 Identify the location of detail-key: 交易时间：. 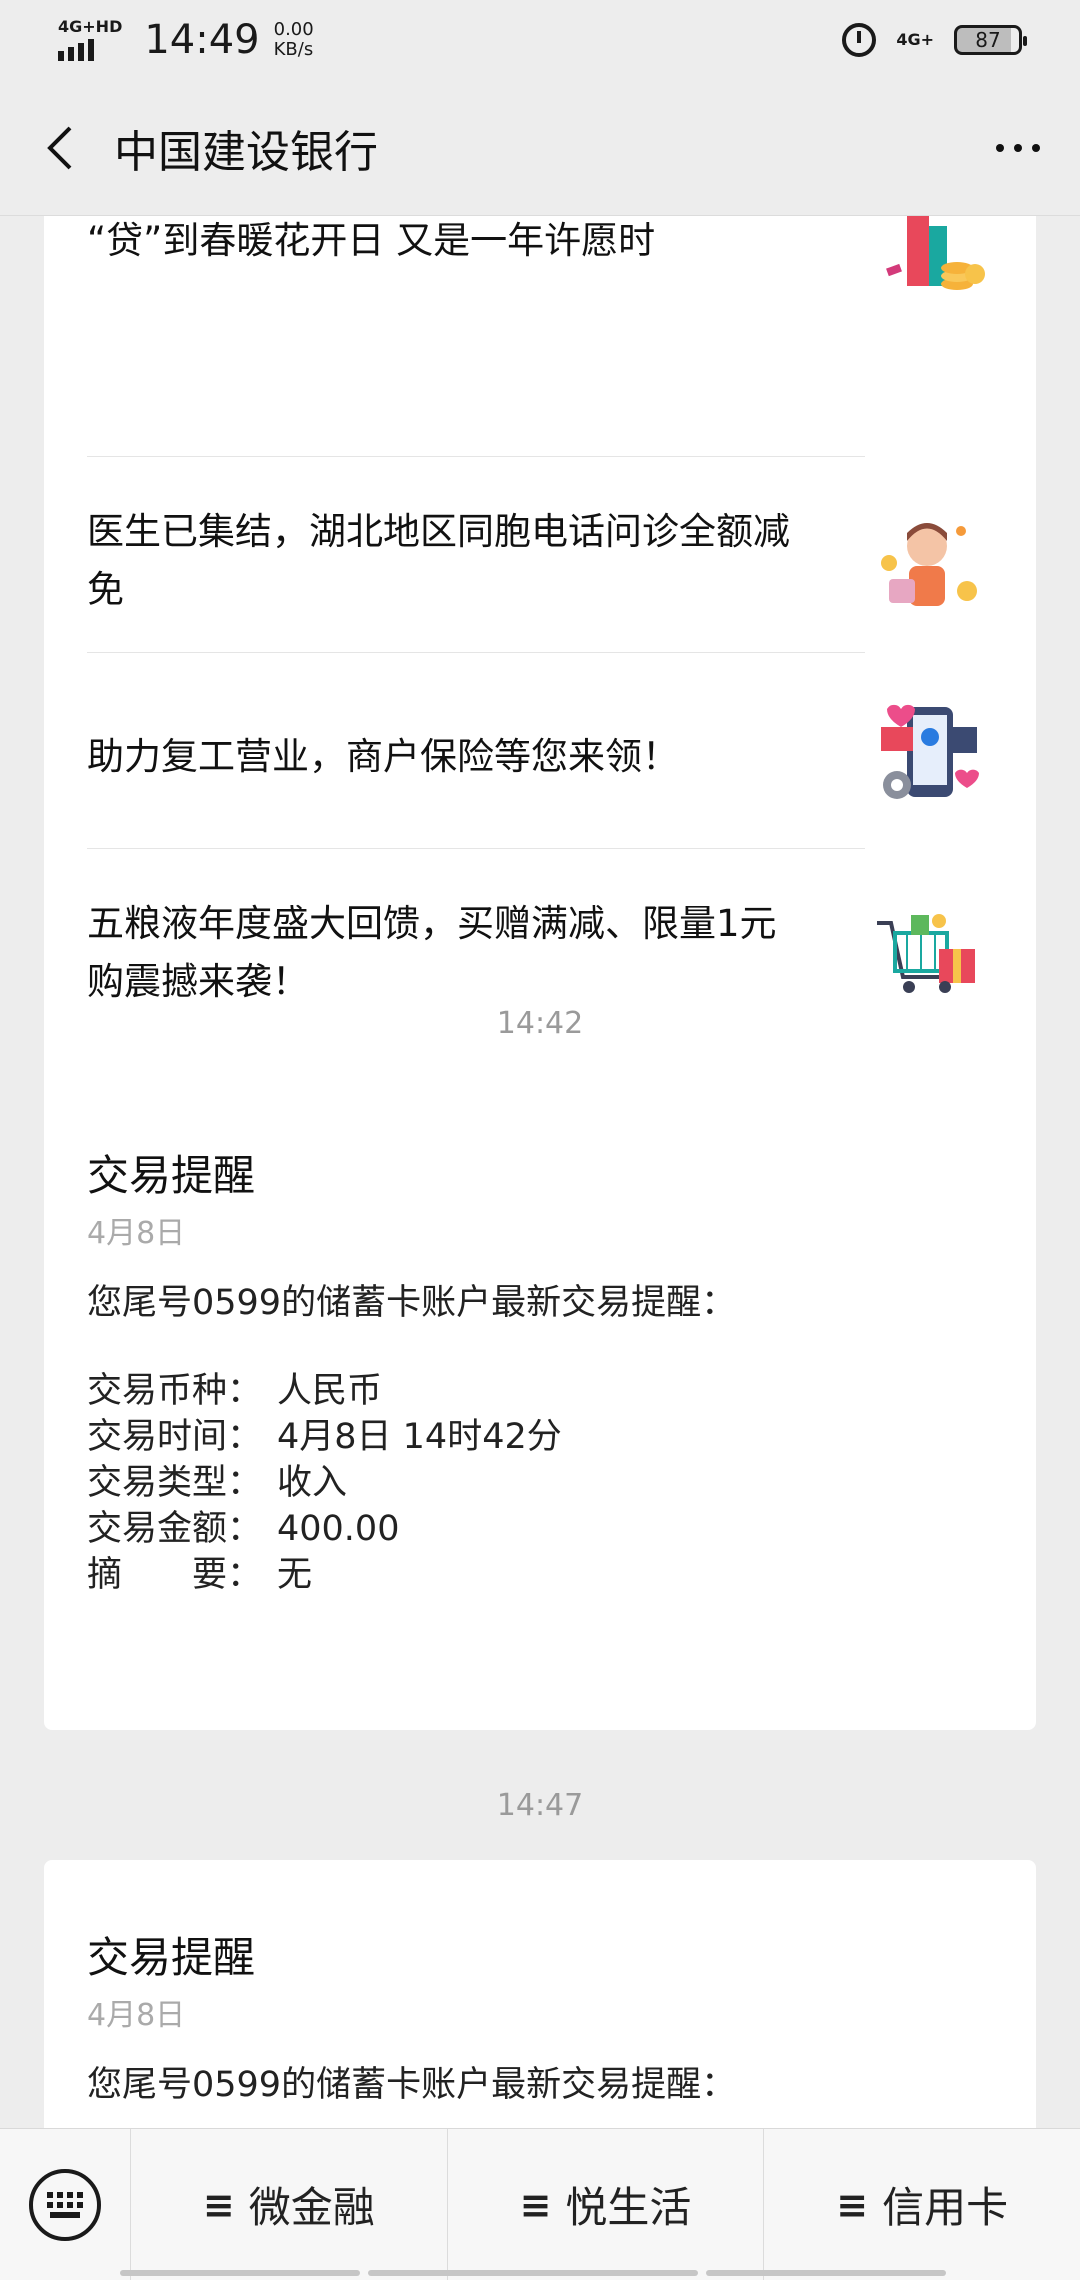
(175, 1437).